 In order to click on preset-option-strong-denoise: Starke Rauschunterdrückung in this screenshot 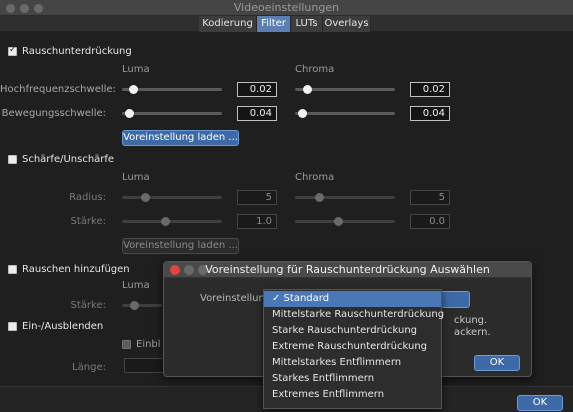, I will do `click(352, 331)`.